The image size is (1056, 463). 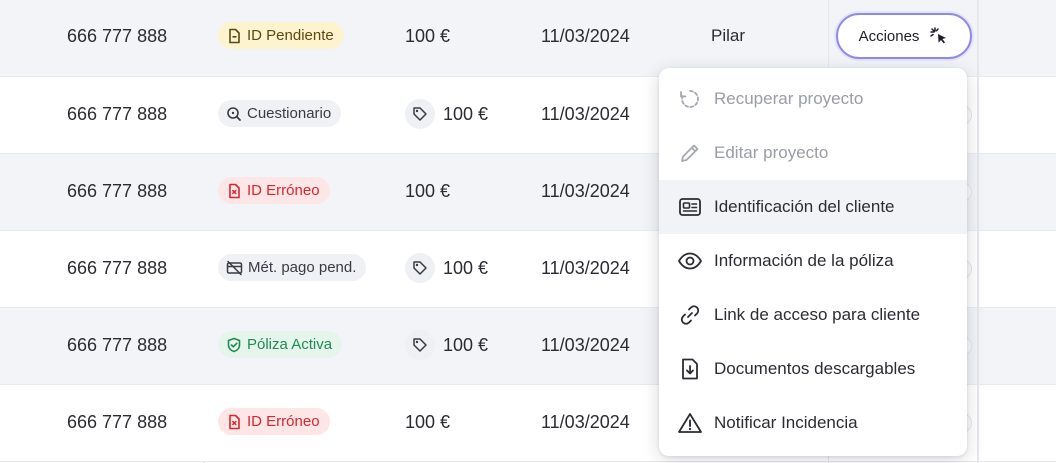 What do you see at coordinates (690, 153) in the screenshot?
I see `pencil-icon` at bounding box center [690, 153].